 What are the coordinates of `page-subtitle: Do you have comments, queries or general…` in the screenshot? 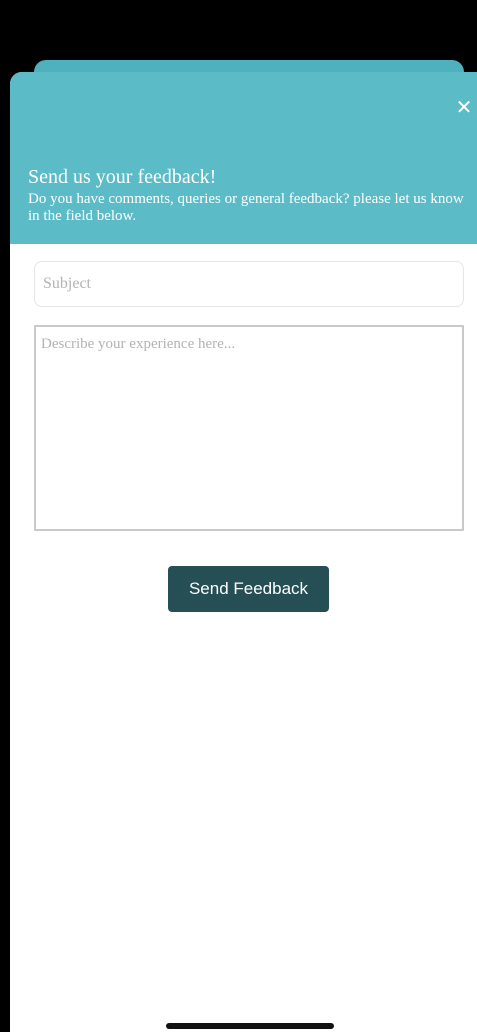 It's located at (246, 207).